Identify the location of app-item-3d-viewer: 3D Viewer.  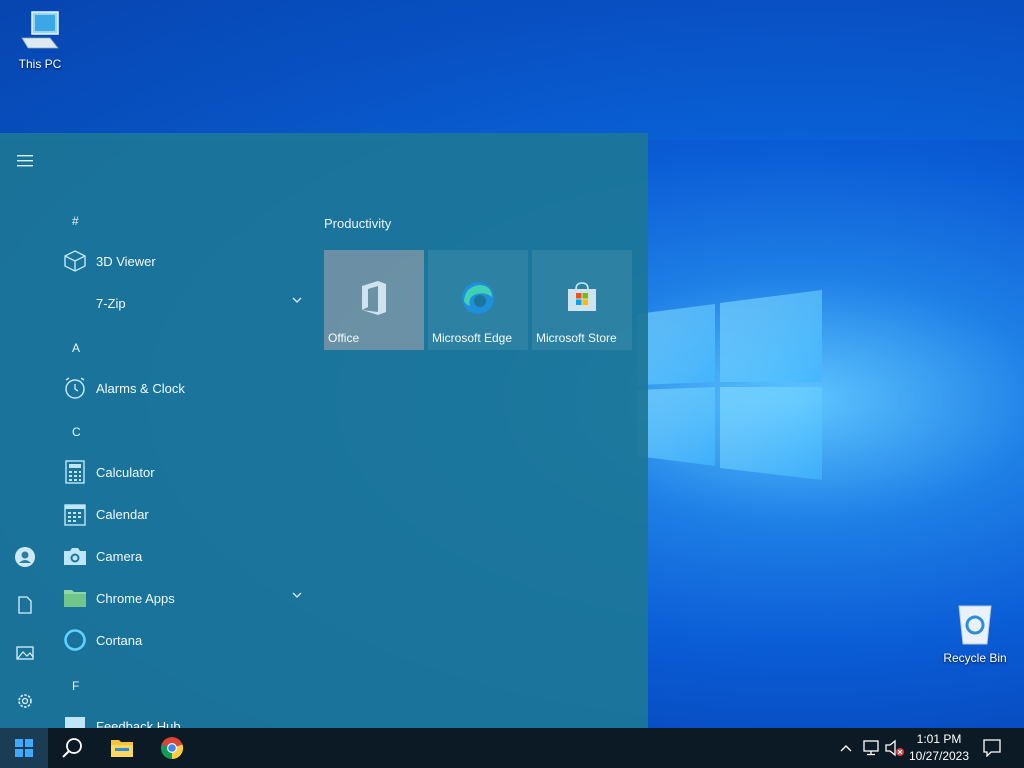
(186, 261).